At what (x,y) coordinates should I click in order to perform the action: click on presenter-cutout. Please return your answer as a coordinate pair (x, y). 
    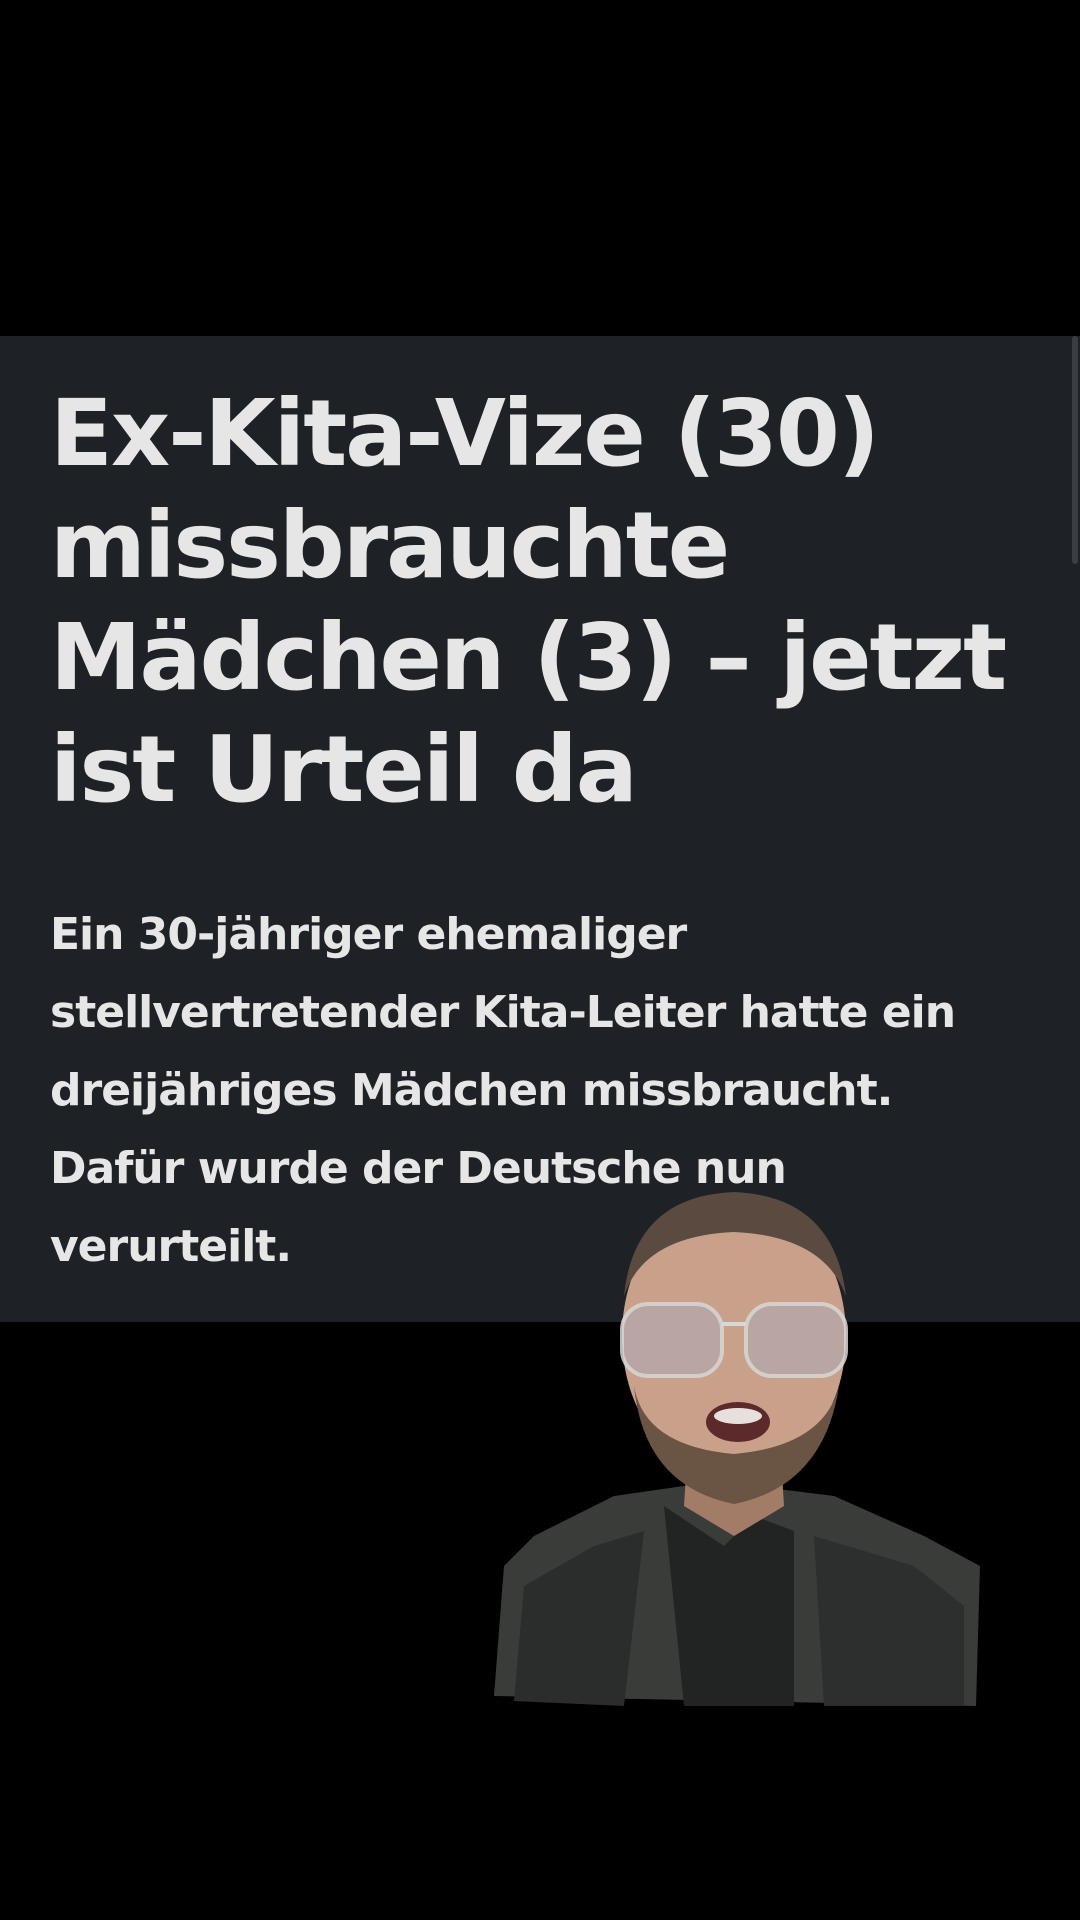
    Looking at the image, I should click on (737, 1449).